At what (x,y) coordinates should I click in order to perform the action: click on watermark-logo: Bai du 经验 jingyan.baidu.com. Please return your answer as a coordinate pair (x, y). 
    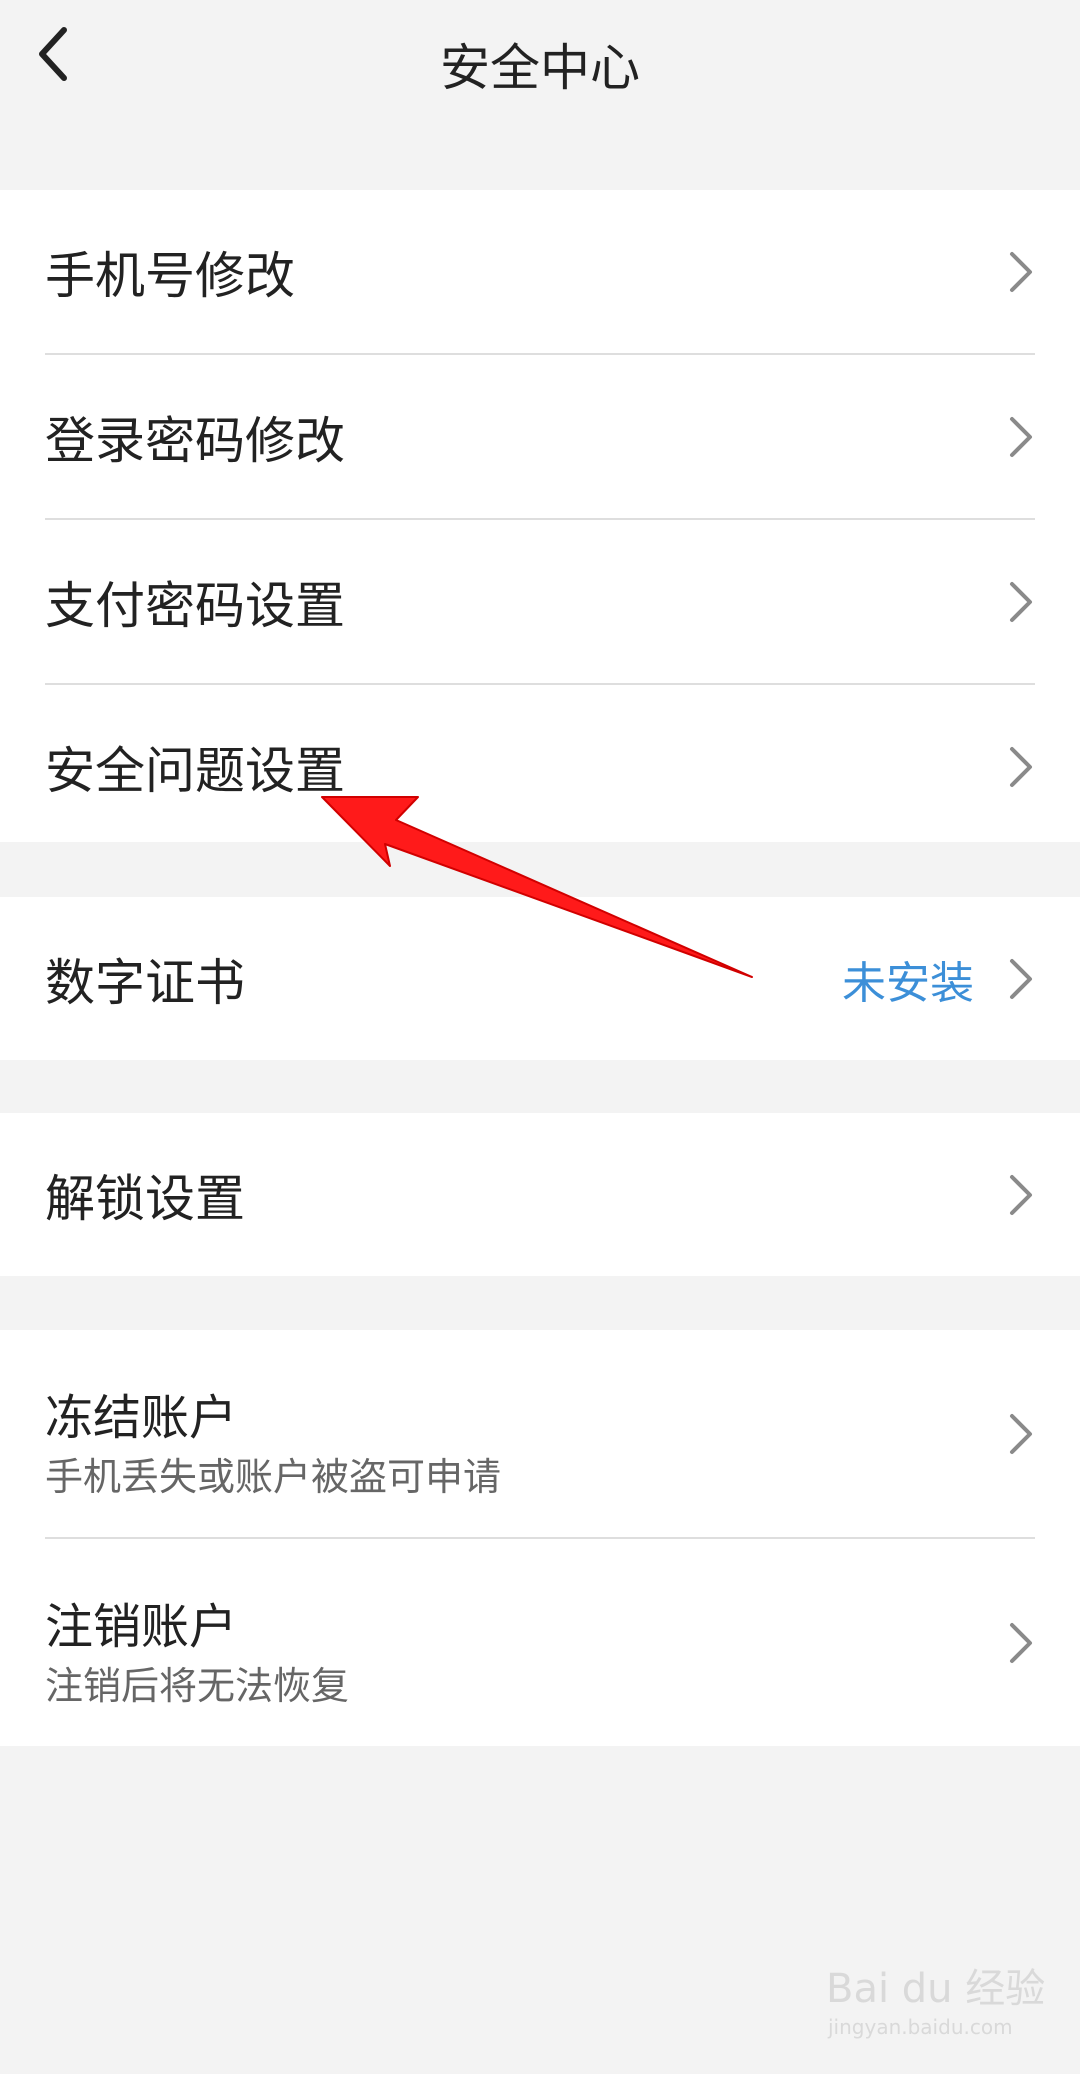
    Looking at the image, I should click on (935, 2002).